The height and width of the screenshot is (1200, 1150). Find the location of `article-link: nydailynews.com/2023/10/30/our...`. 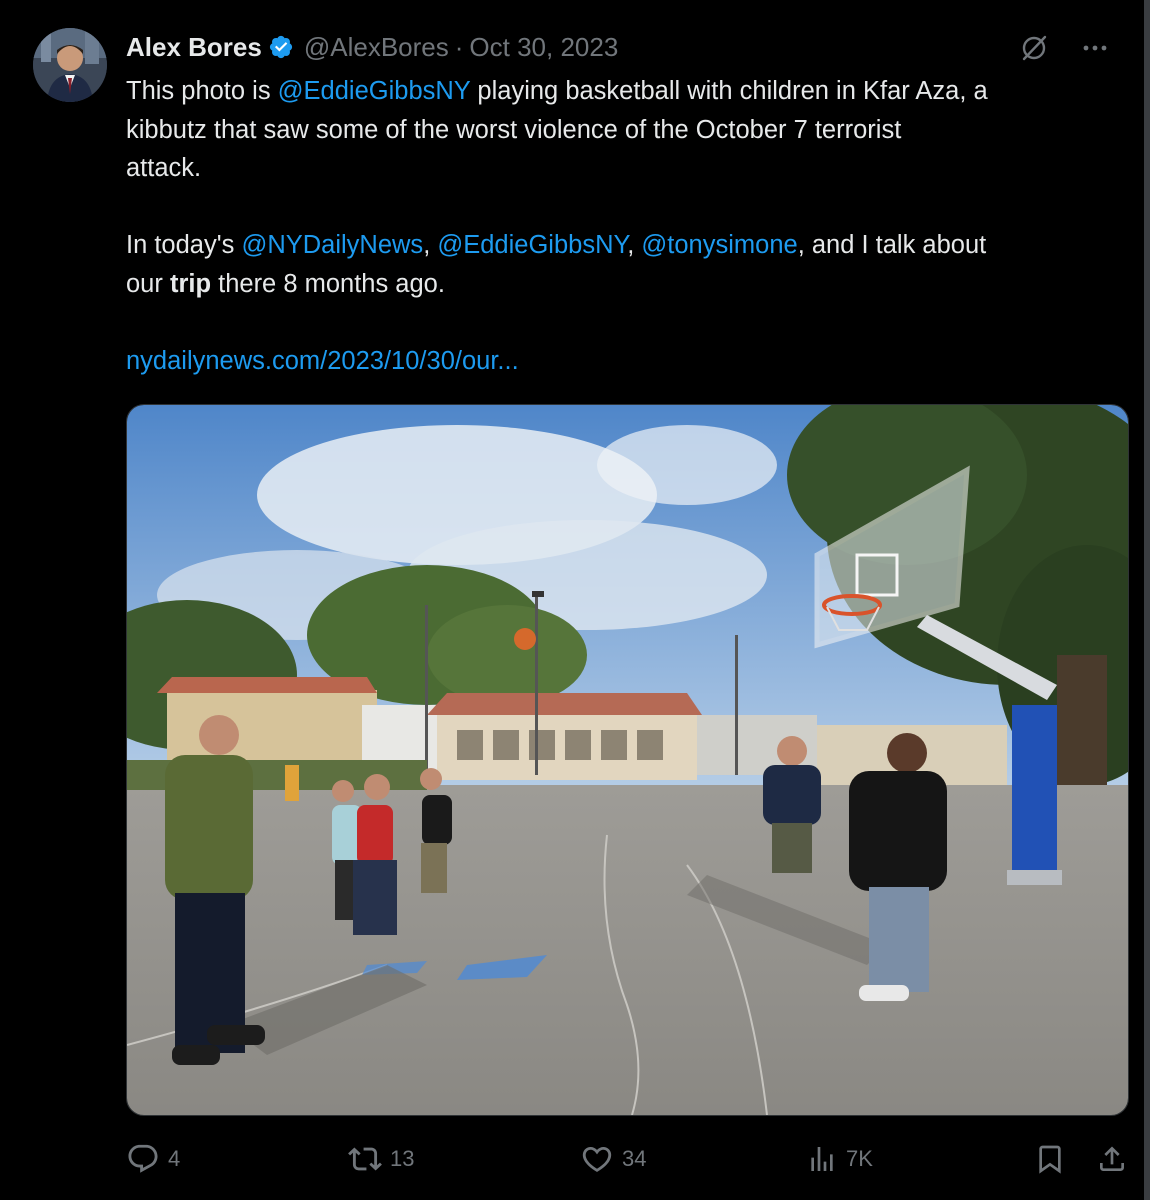

article-link: nydailynews.com/2023/10/30/our... is located at coordinates (322, 361).